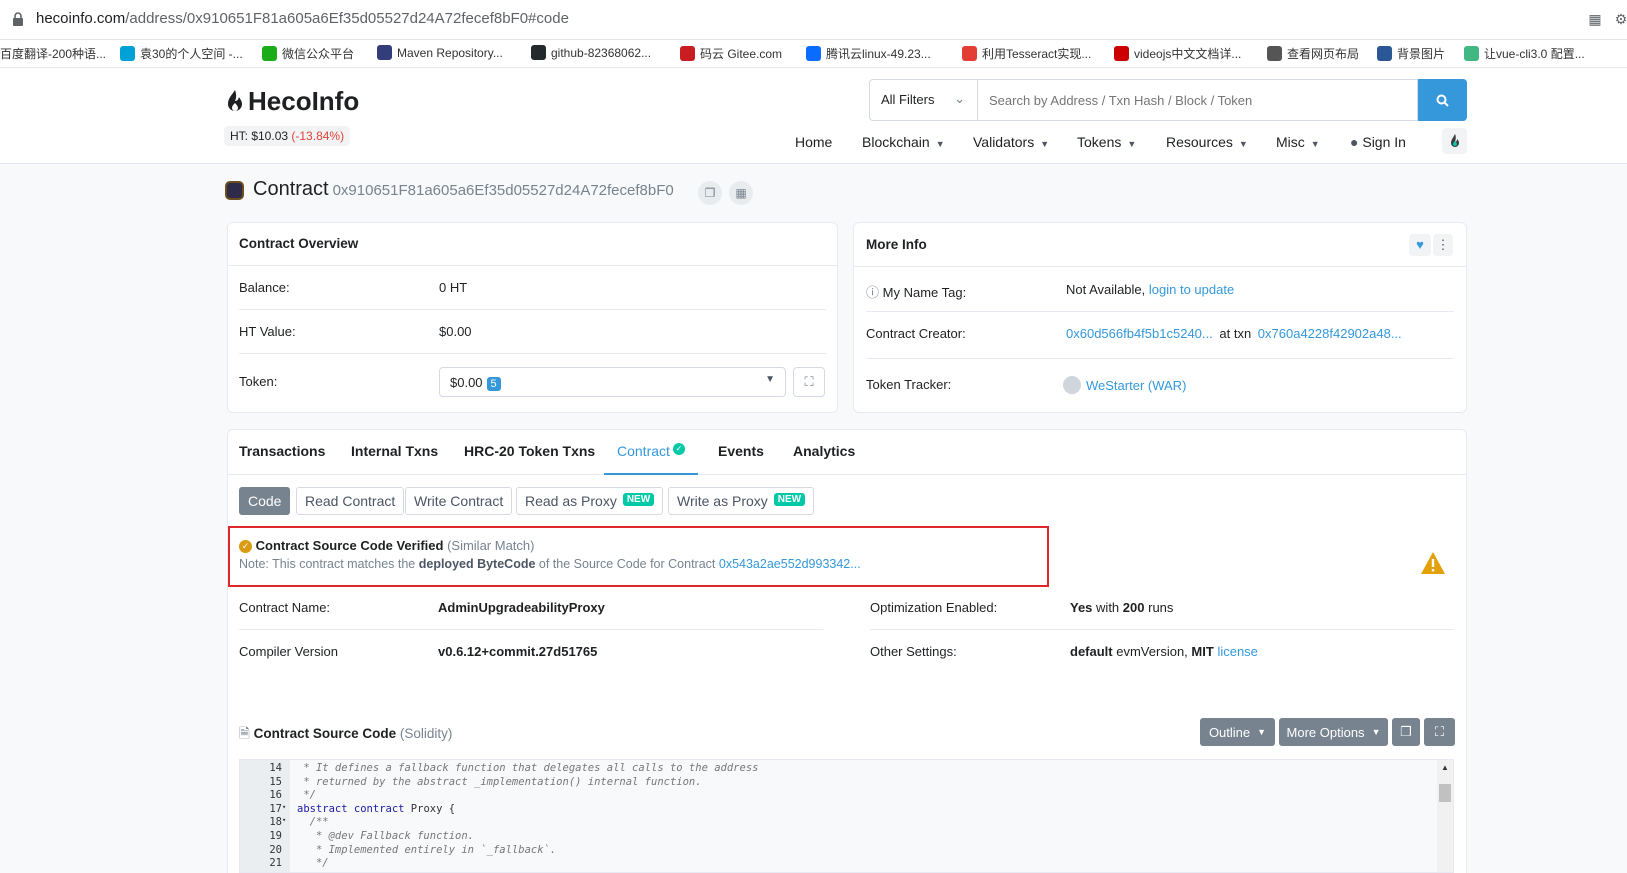 The height and width of the screenshot is (873, 1627). I want to click on nav-blockchain: Blockchain ▼, so click(903, 142).